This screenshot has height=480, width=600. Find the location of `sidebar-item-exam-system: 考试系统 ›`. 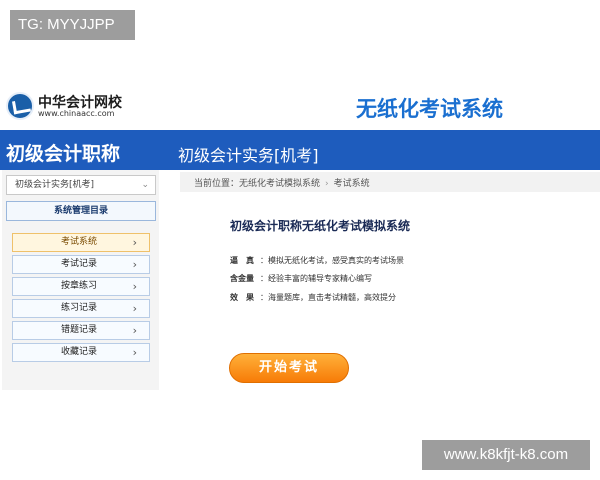

sidebar-item-exam-system: 考试系统 › is located at coordinates (81, 242).